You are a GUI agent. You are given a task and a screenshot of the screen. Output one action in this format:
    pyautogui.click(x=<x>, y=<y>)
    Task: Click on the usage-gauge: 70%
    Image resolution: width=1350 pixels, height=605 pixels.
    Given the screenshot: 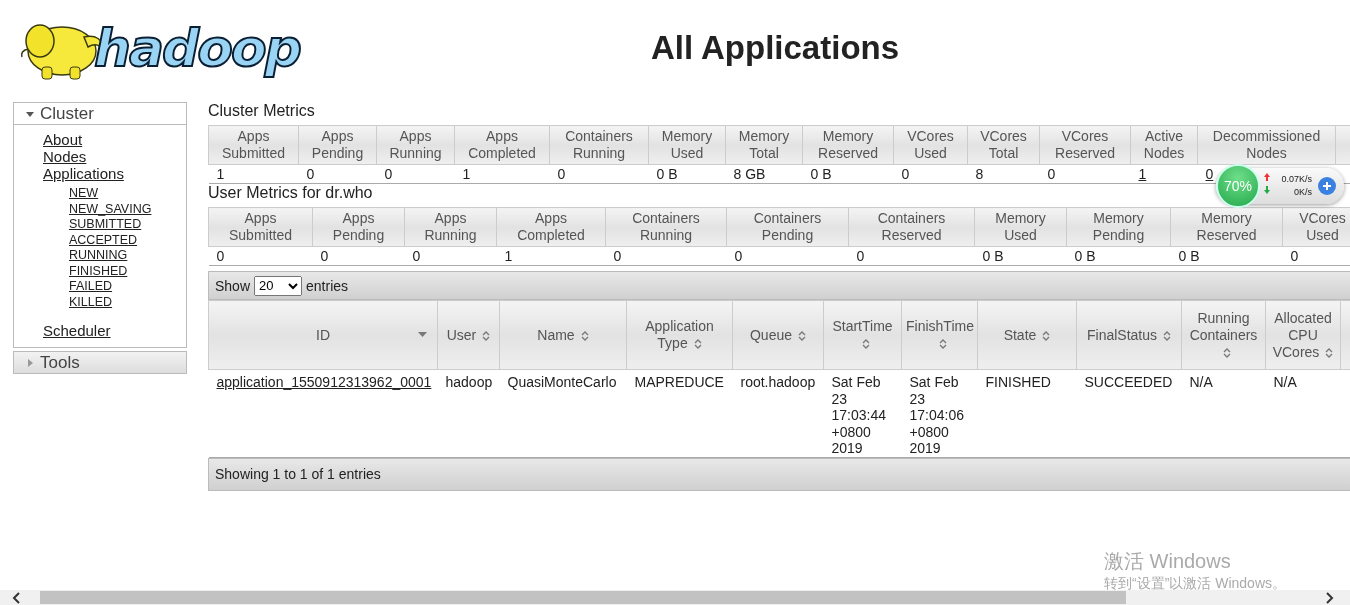 What is the action you would take?
    pyautogui.click(x=1238, y=186)
    